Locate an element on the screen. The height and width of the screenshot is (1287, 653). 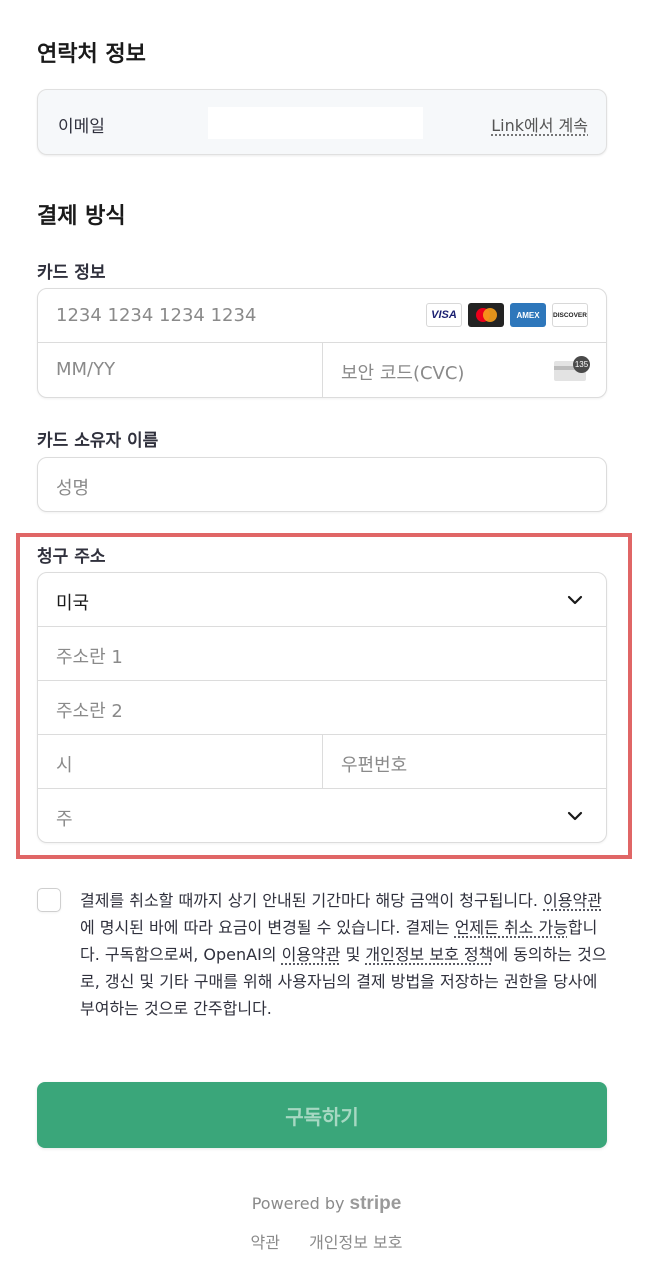
cancel-anytime-link: 언제든 취소 가능 is located at coordinates (511, 927).